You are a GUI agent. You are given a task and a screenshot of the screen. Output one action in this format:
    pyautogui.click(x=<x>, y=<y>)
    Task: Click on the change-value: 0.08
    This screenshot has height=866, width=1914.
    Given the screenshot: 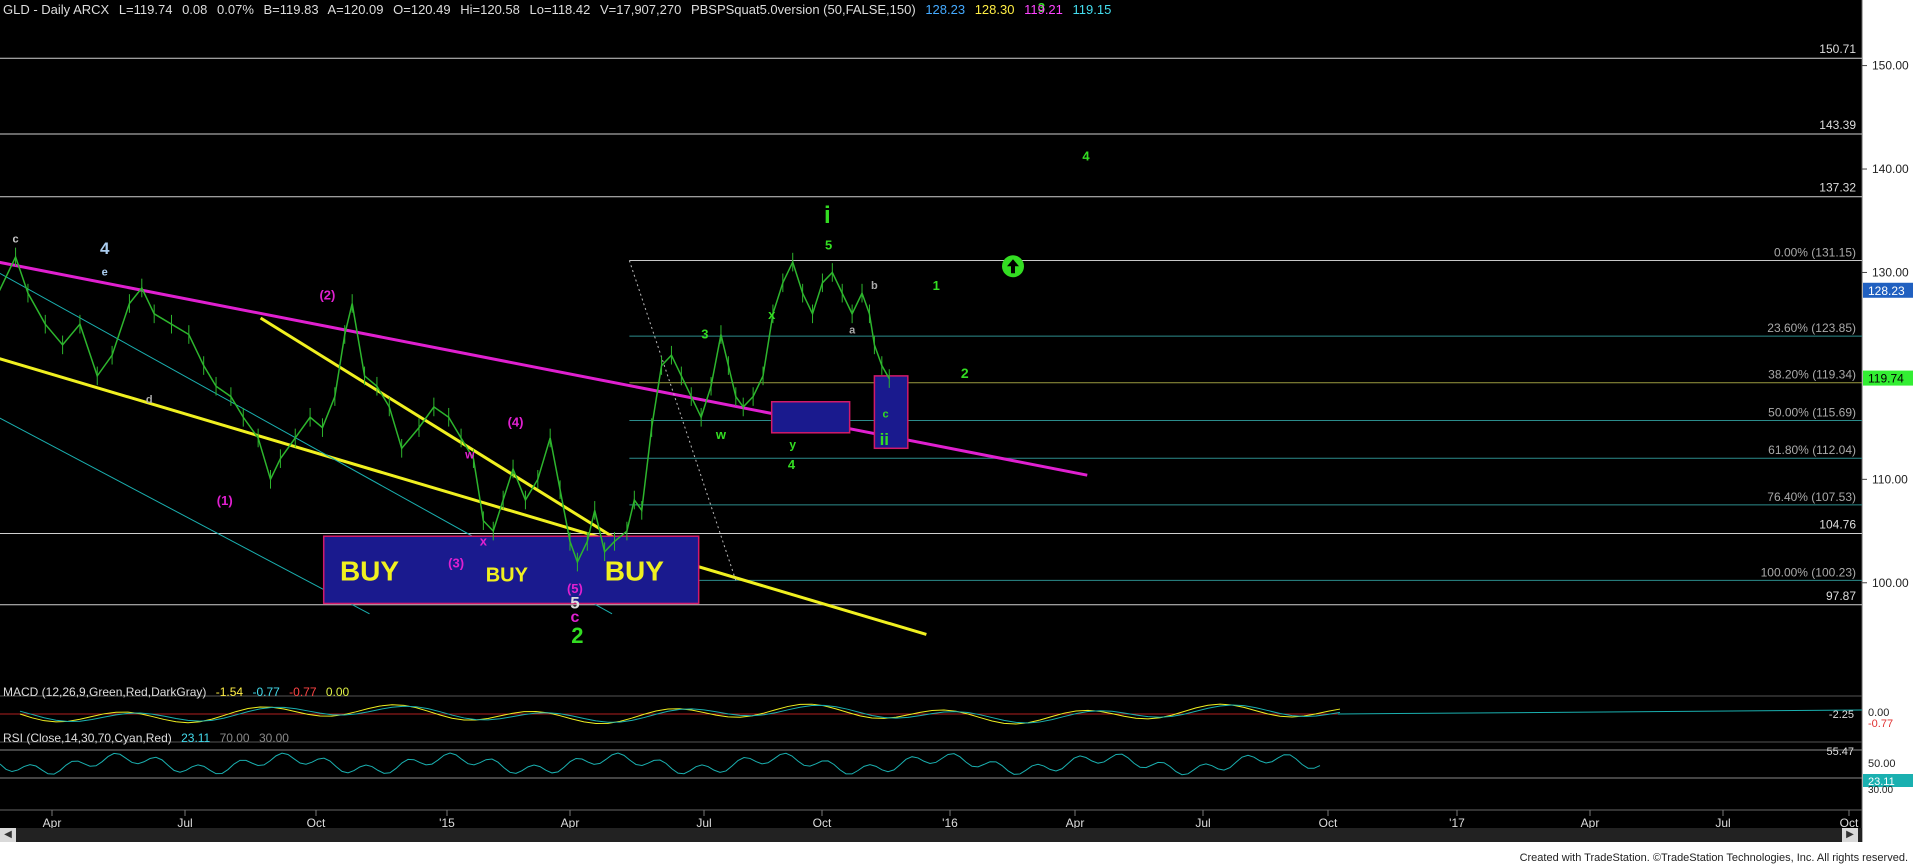 What is the action you would take?
    pyautogui.click(x=195, y=9)
    